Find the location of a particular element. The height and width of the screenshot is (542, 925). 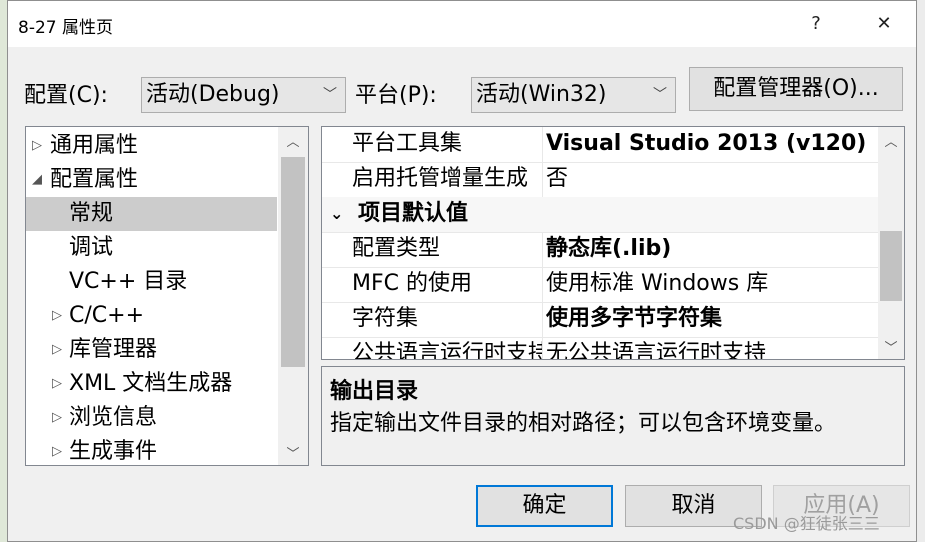

tree-item-vc-directories: VC++ 目录 is located at coordinates (151, 282).